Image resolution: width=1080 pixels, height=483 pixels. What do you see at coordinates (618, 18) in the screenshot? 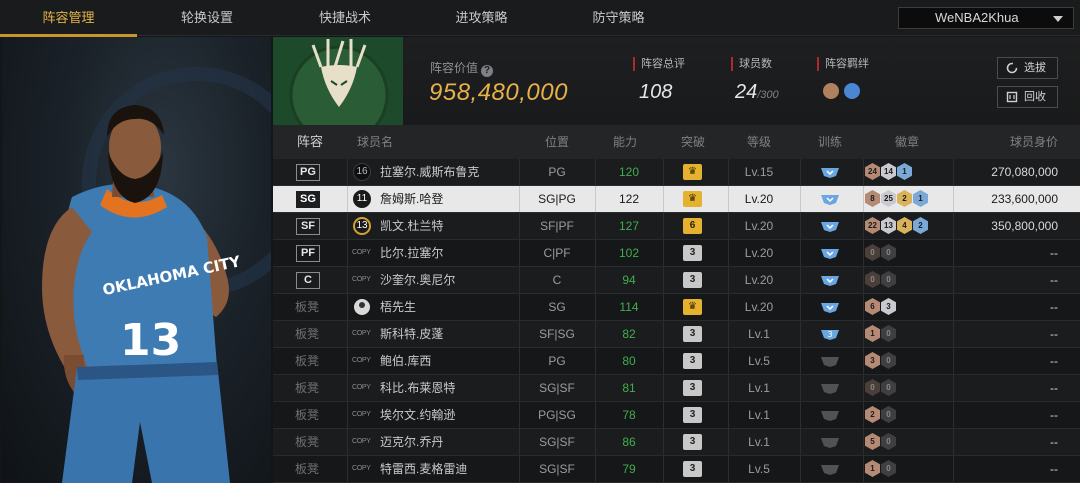
I see `tab-defense-strategy: 防守策略` at bounding box center [618, 18].